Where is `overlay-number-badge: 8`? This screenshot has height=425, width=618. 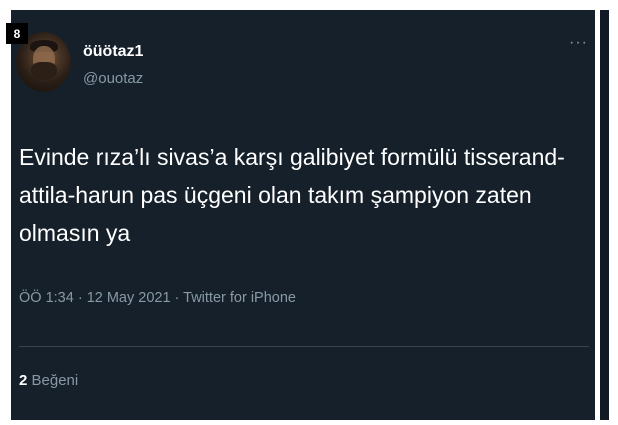 overlay-number-badge: 8 is located at coordinates (17, 33).